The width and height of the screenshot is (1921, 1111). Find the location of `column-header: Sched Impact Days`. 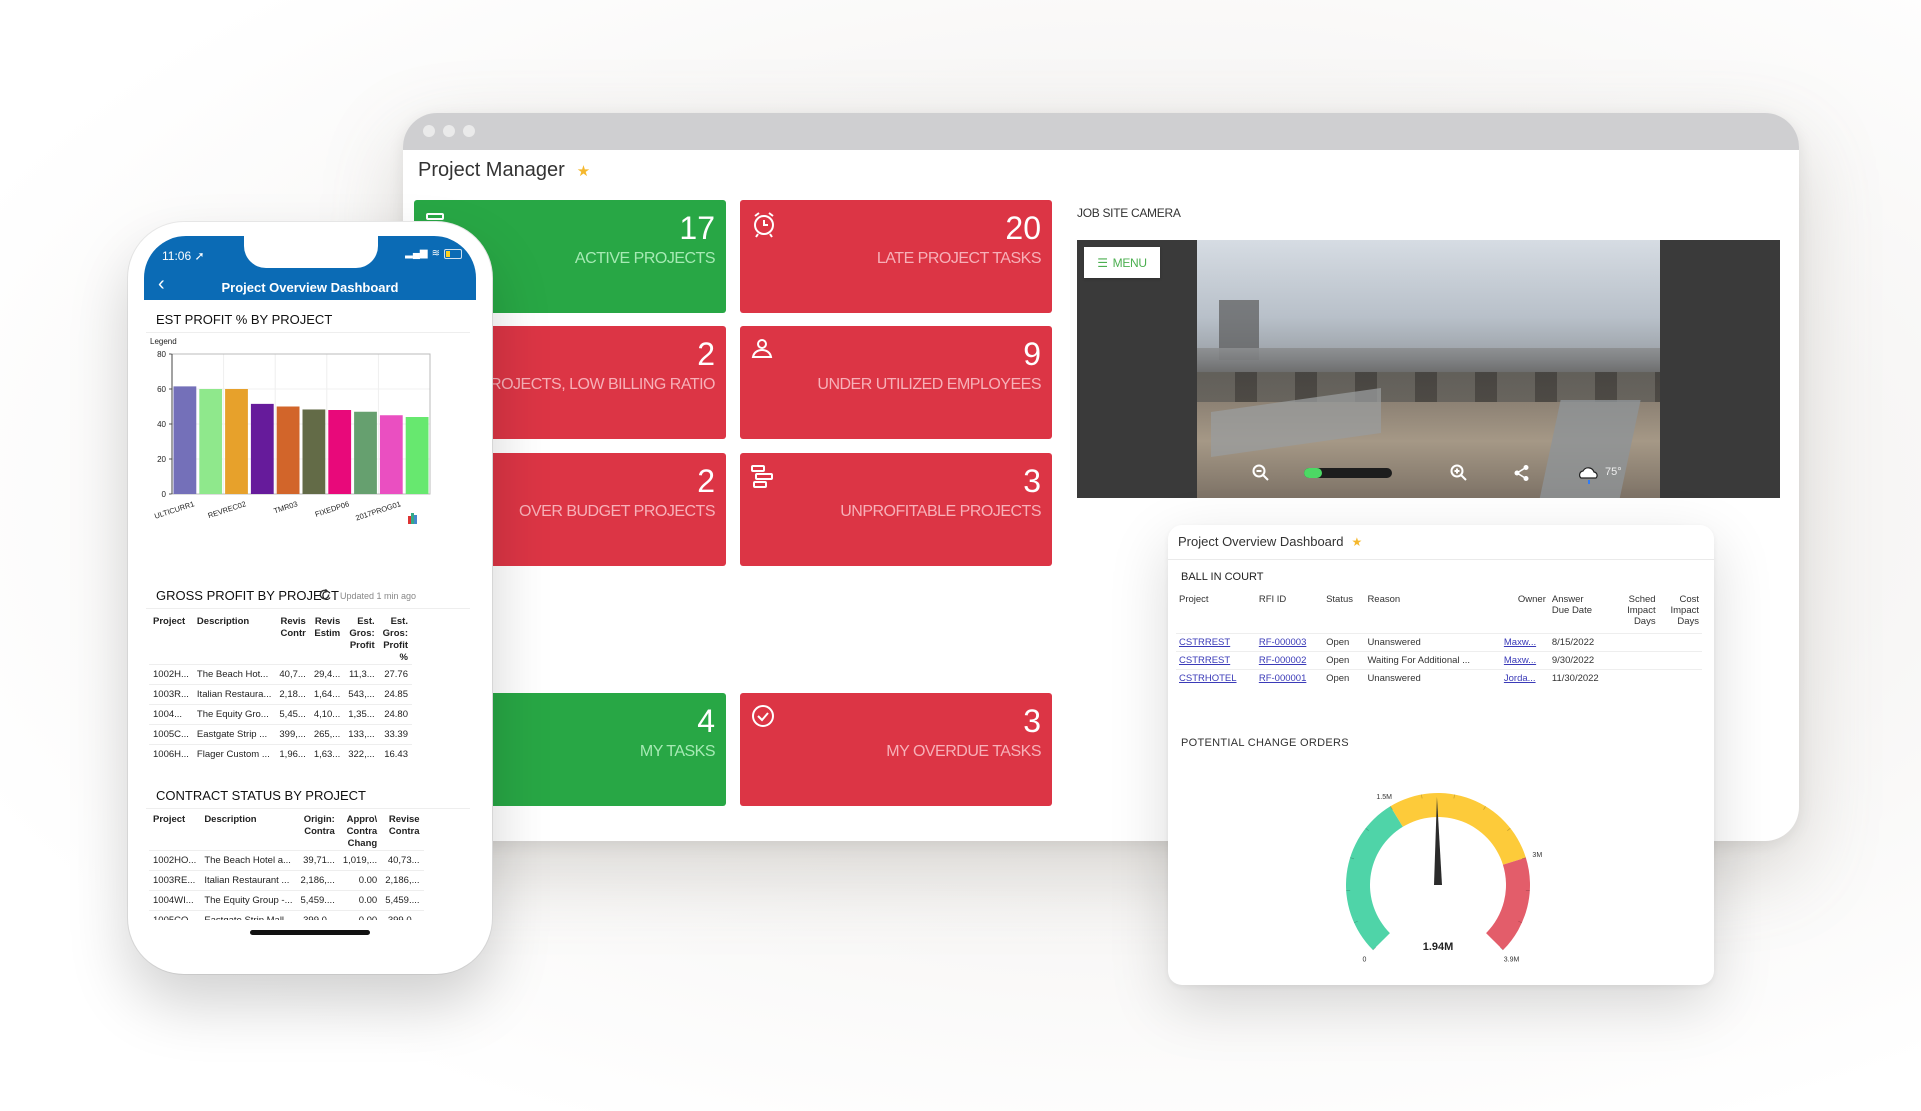

column-header: Sched Impact Days is located at coordinates (1636, 614).